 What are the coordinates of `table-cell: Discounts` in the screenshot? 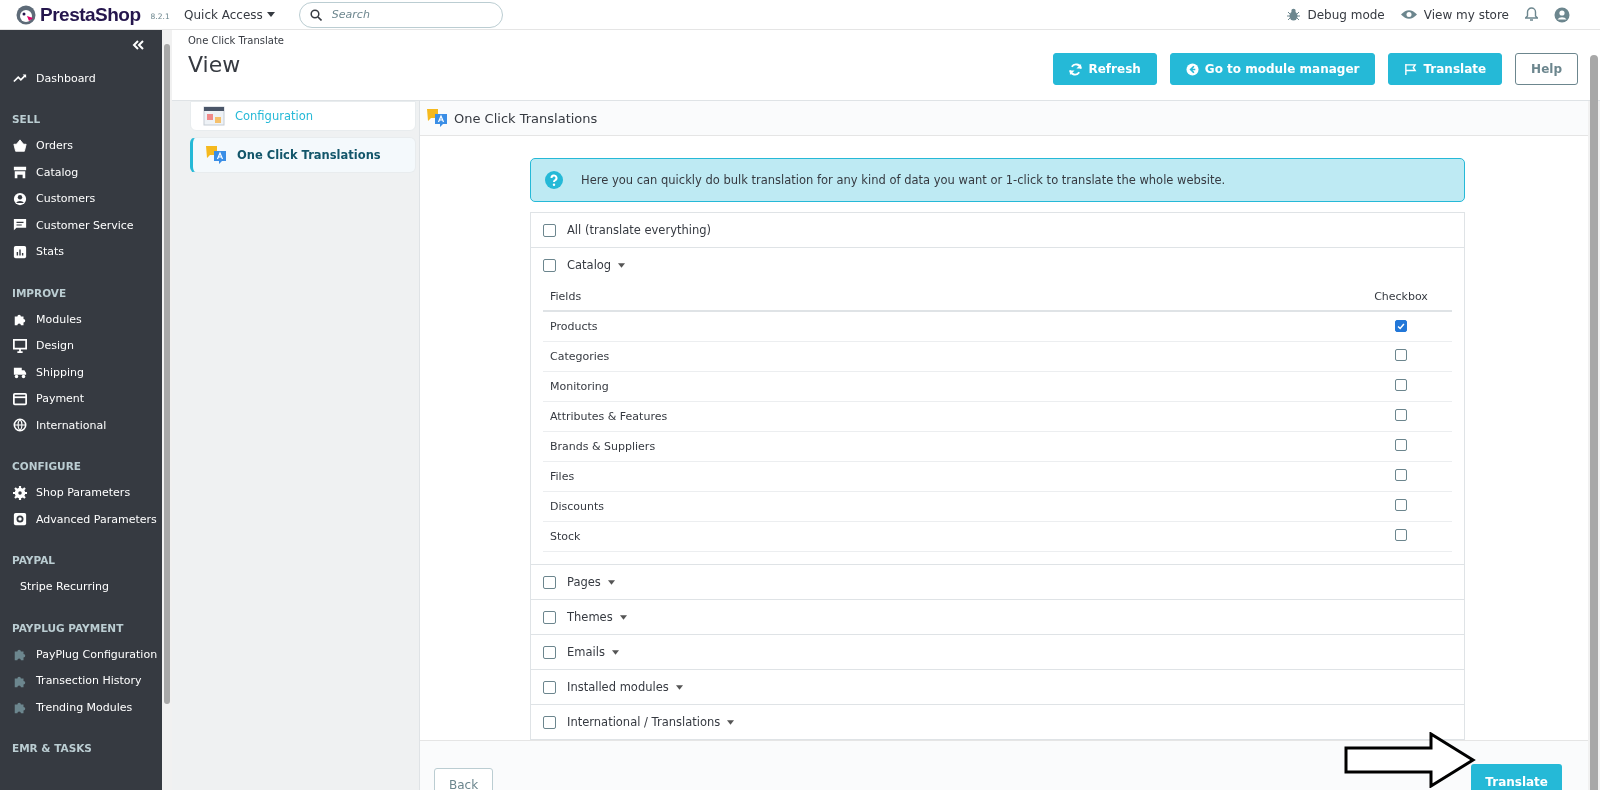 It's located at (577, 506).